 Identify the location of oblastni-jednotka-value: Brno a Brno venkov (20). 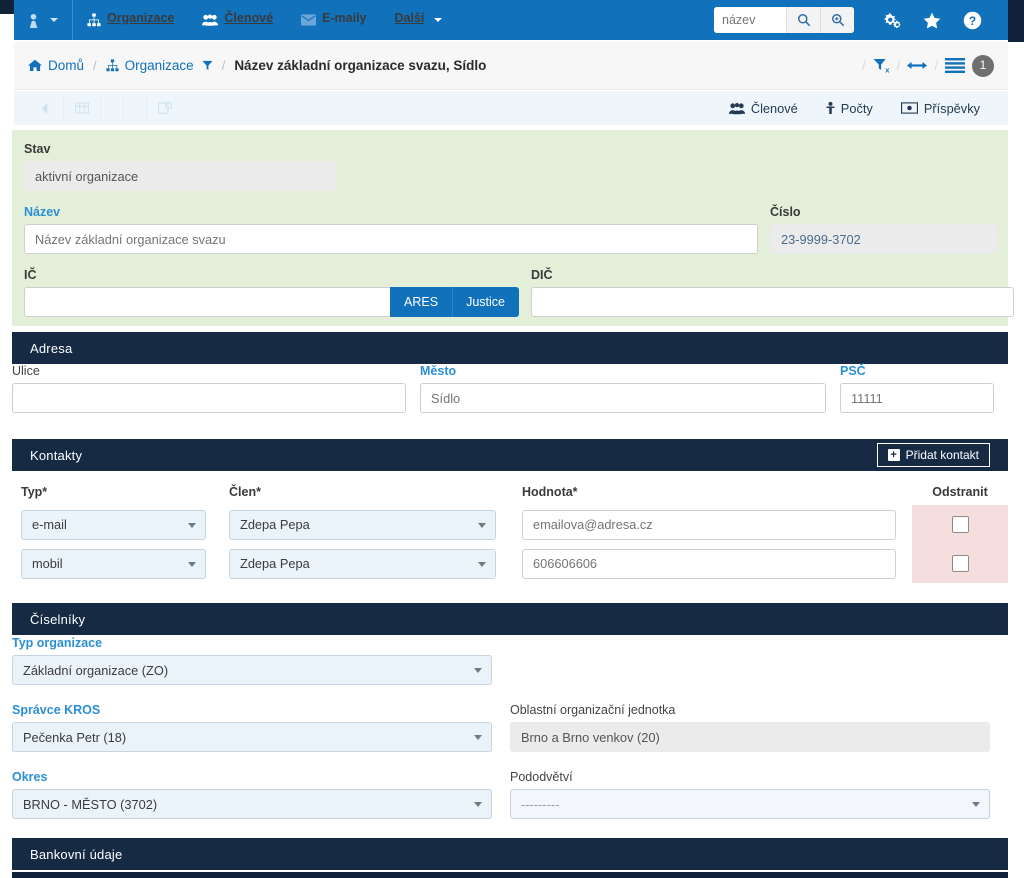
(750, 737).